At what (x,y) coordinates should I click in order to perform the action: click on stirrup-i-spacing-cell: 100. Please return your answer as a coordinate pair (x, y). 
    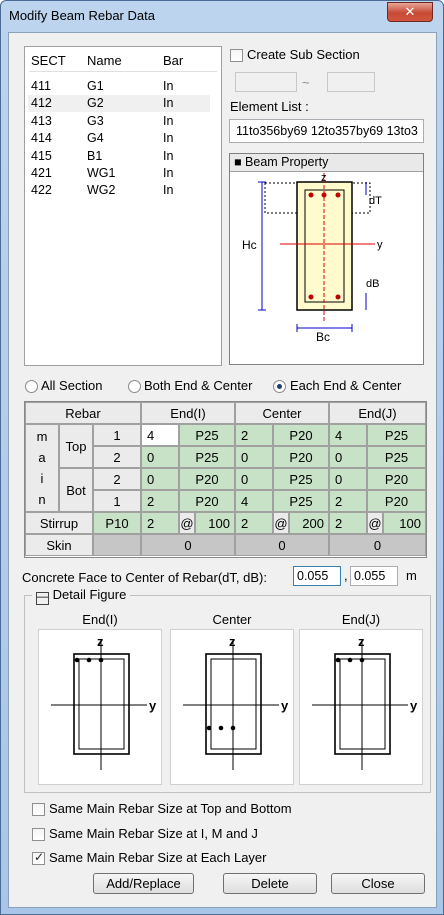
    Looking at the image, I should click on (215, 523).